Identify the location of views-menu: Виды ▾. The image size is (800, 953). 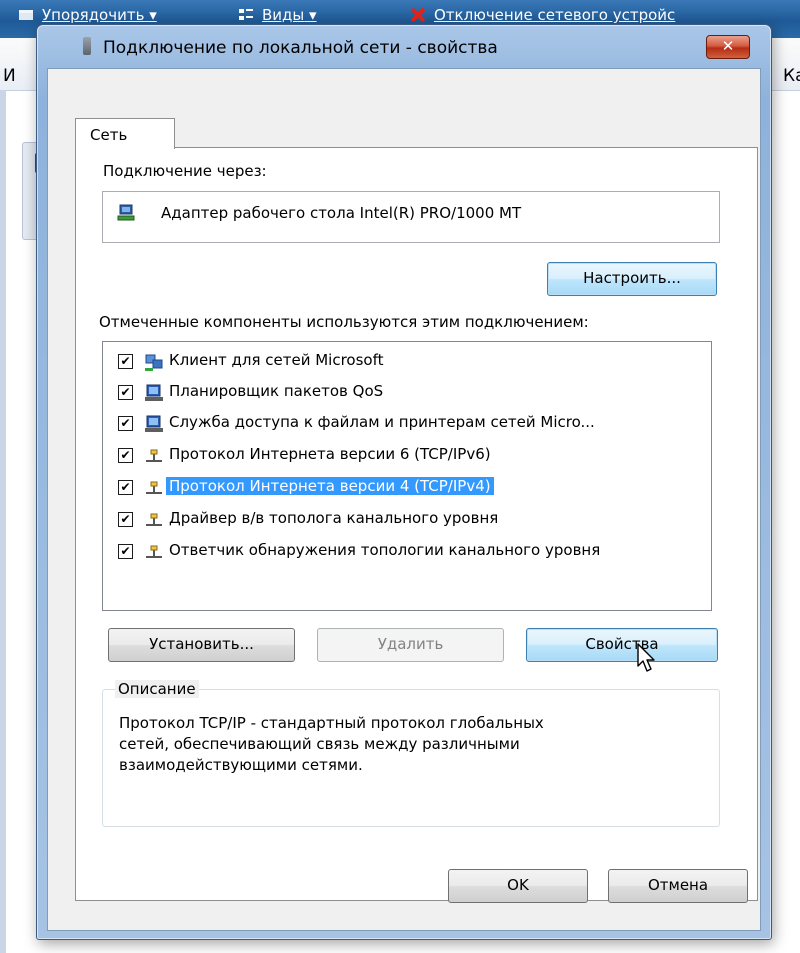
(277, 15).